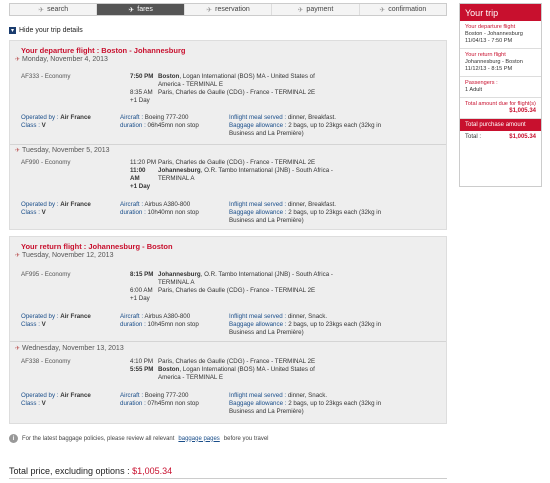 This screenshot has height=483, width=550. What do you see at coordinates (167, 204) in the screenshot?
I see `aircraft-value: Airbus A380-800` at bounding box center [167, 204].